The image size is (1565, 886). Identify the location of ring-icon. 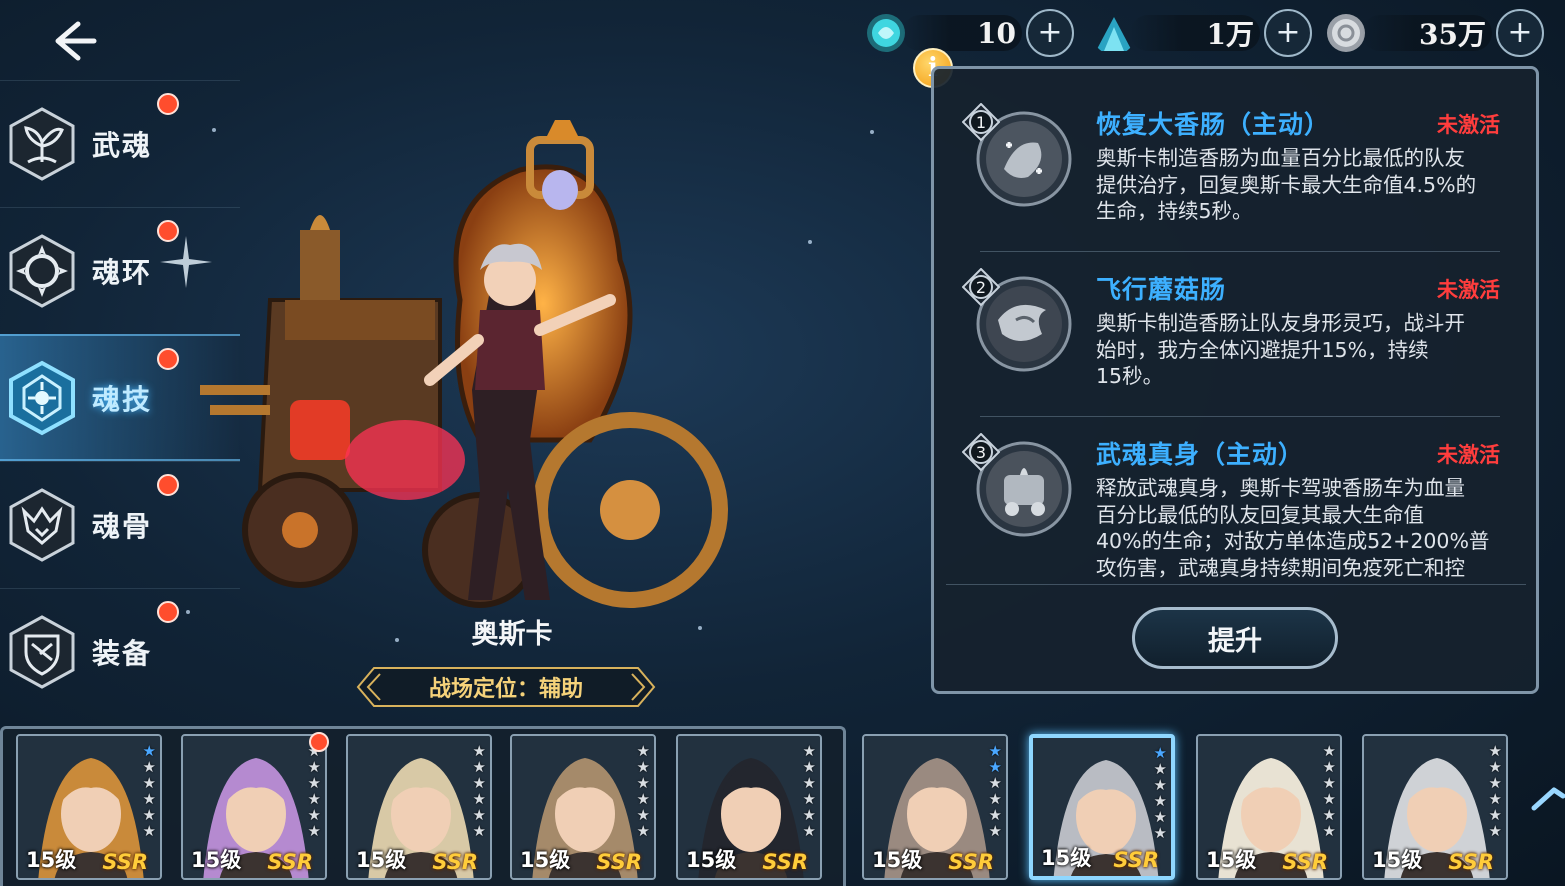
(42, 271).